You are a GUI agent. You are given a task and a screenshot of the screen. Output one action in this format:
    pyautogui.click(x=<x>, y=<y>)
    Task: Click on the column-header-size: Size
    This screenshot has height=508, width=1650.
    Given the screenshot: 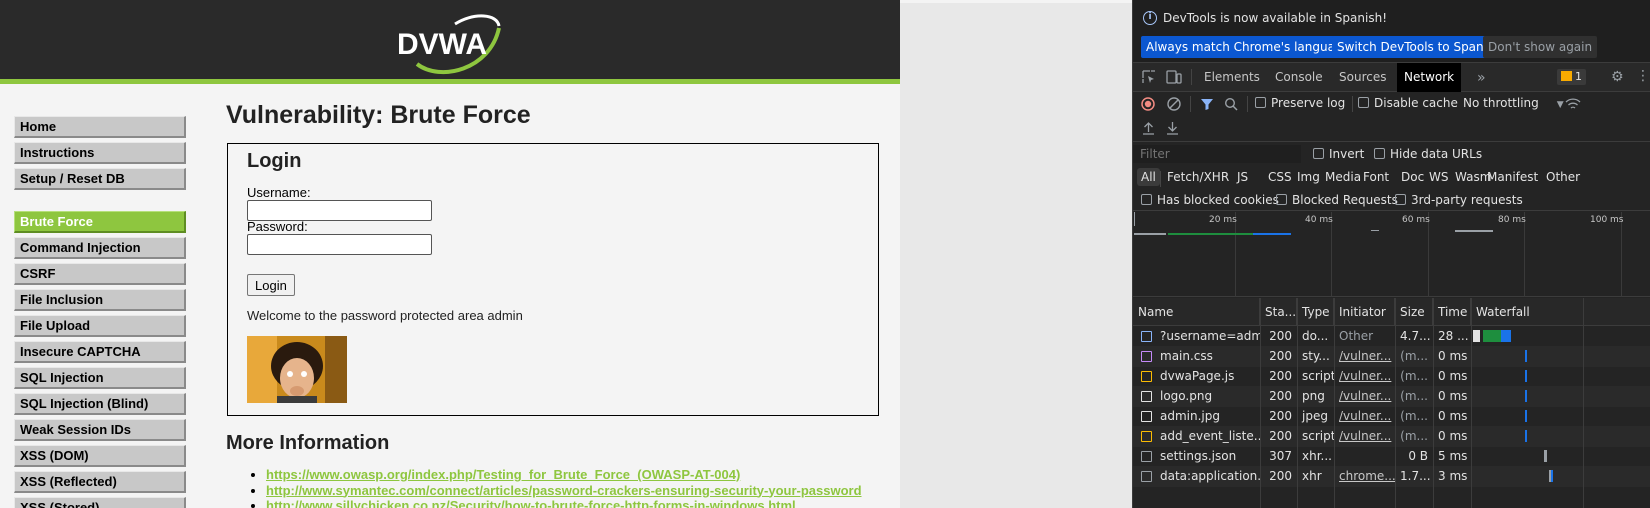 What is the action you would take?
    pyautogui.click(x=1414, y=312)
    